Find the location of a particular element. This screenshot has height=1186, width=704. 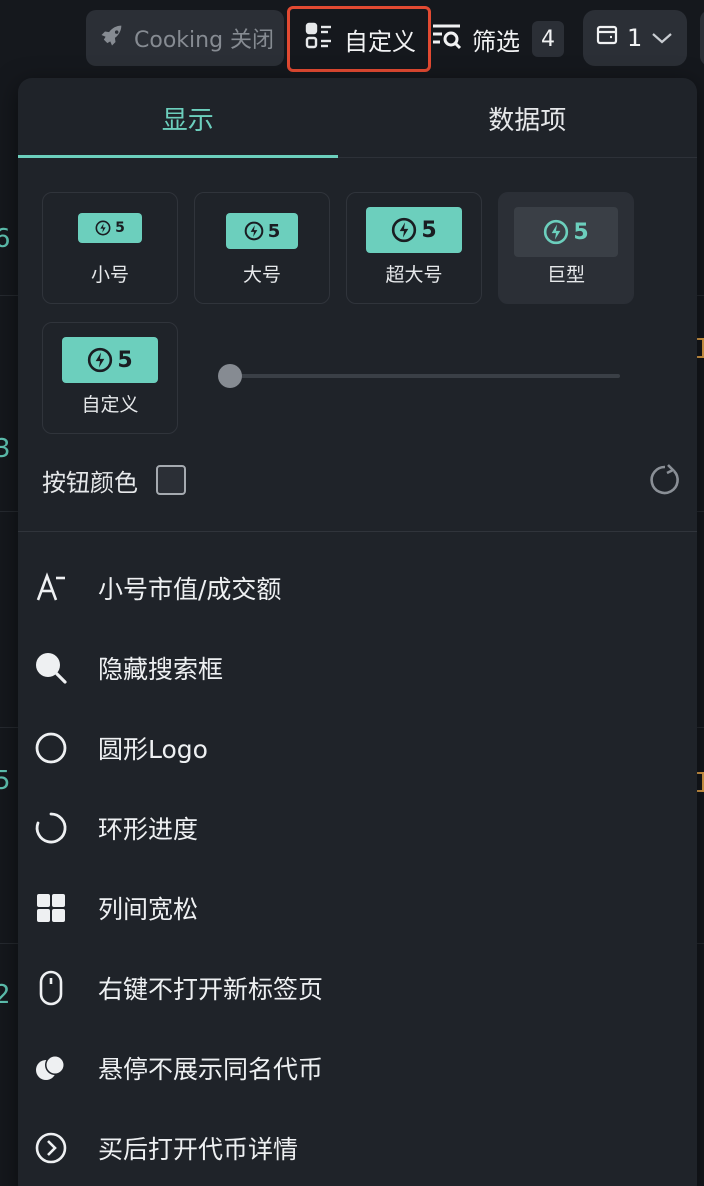

size-option-xlarge: 5 超大号 is located at coordinates (414, 248).